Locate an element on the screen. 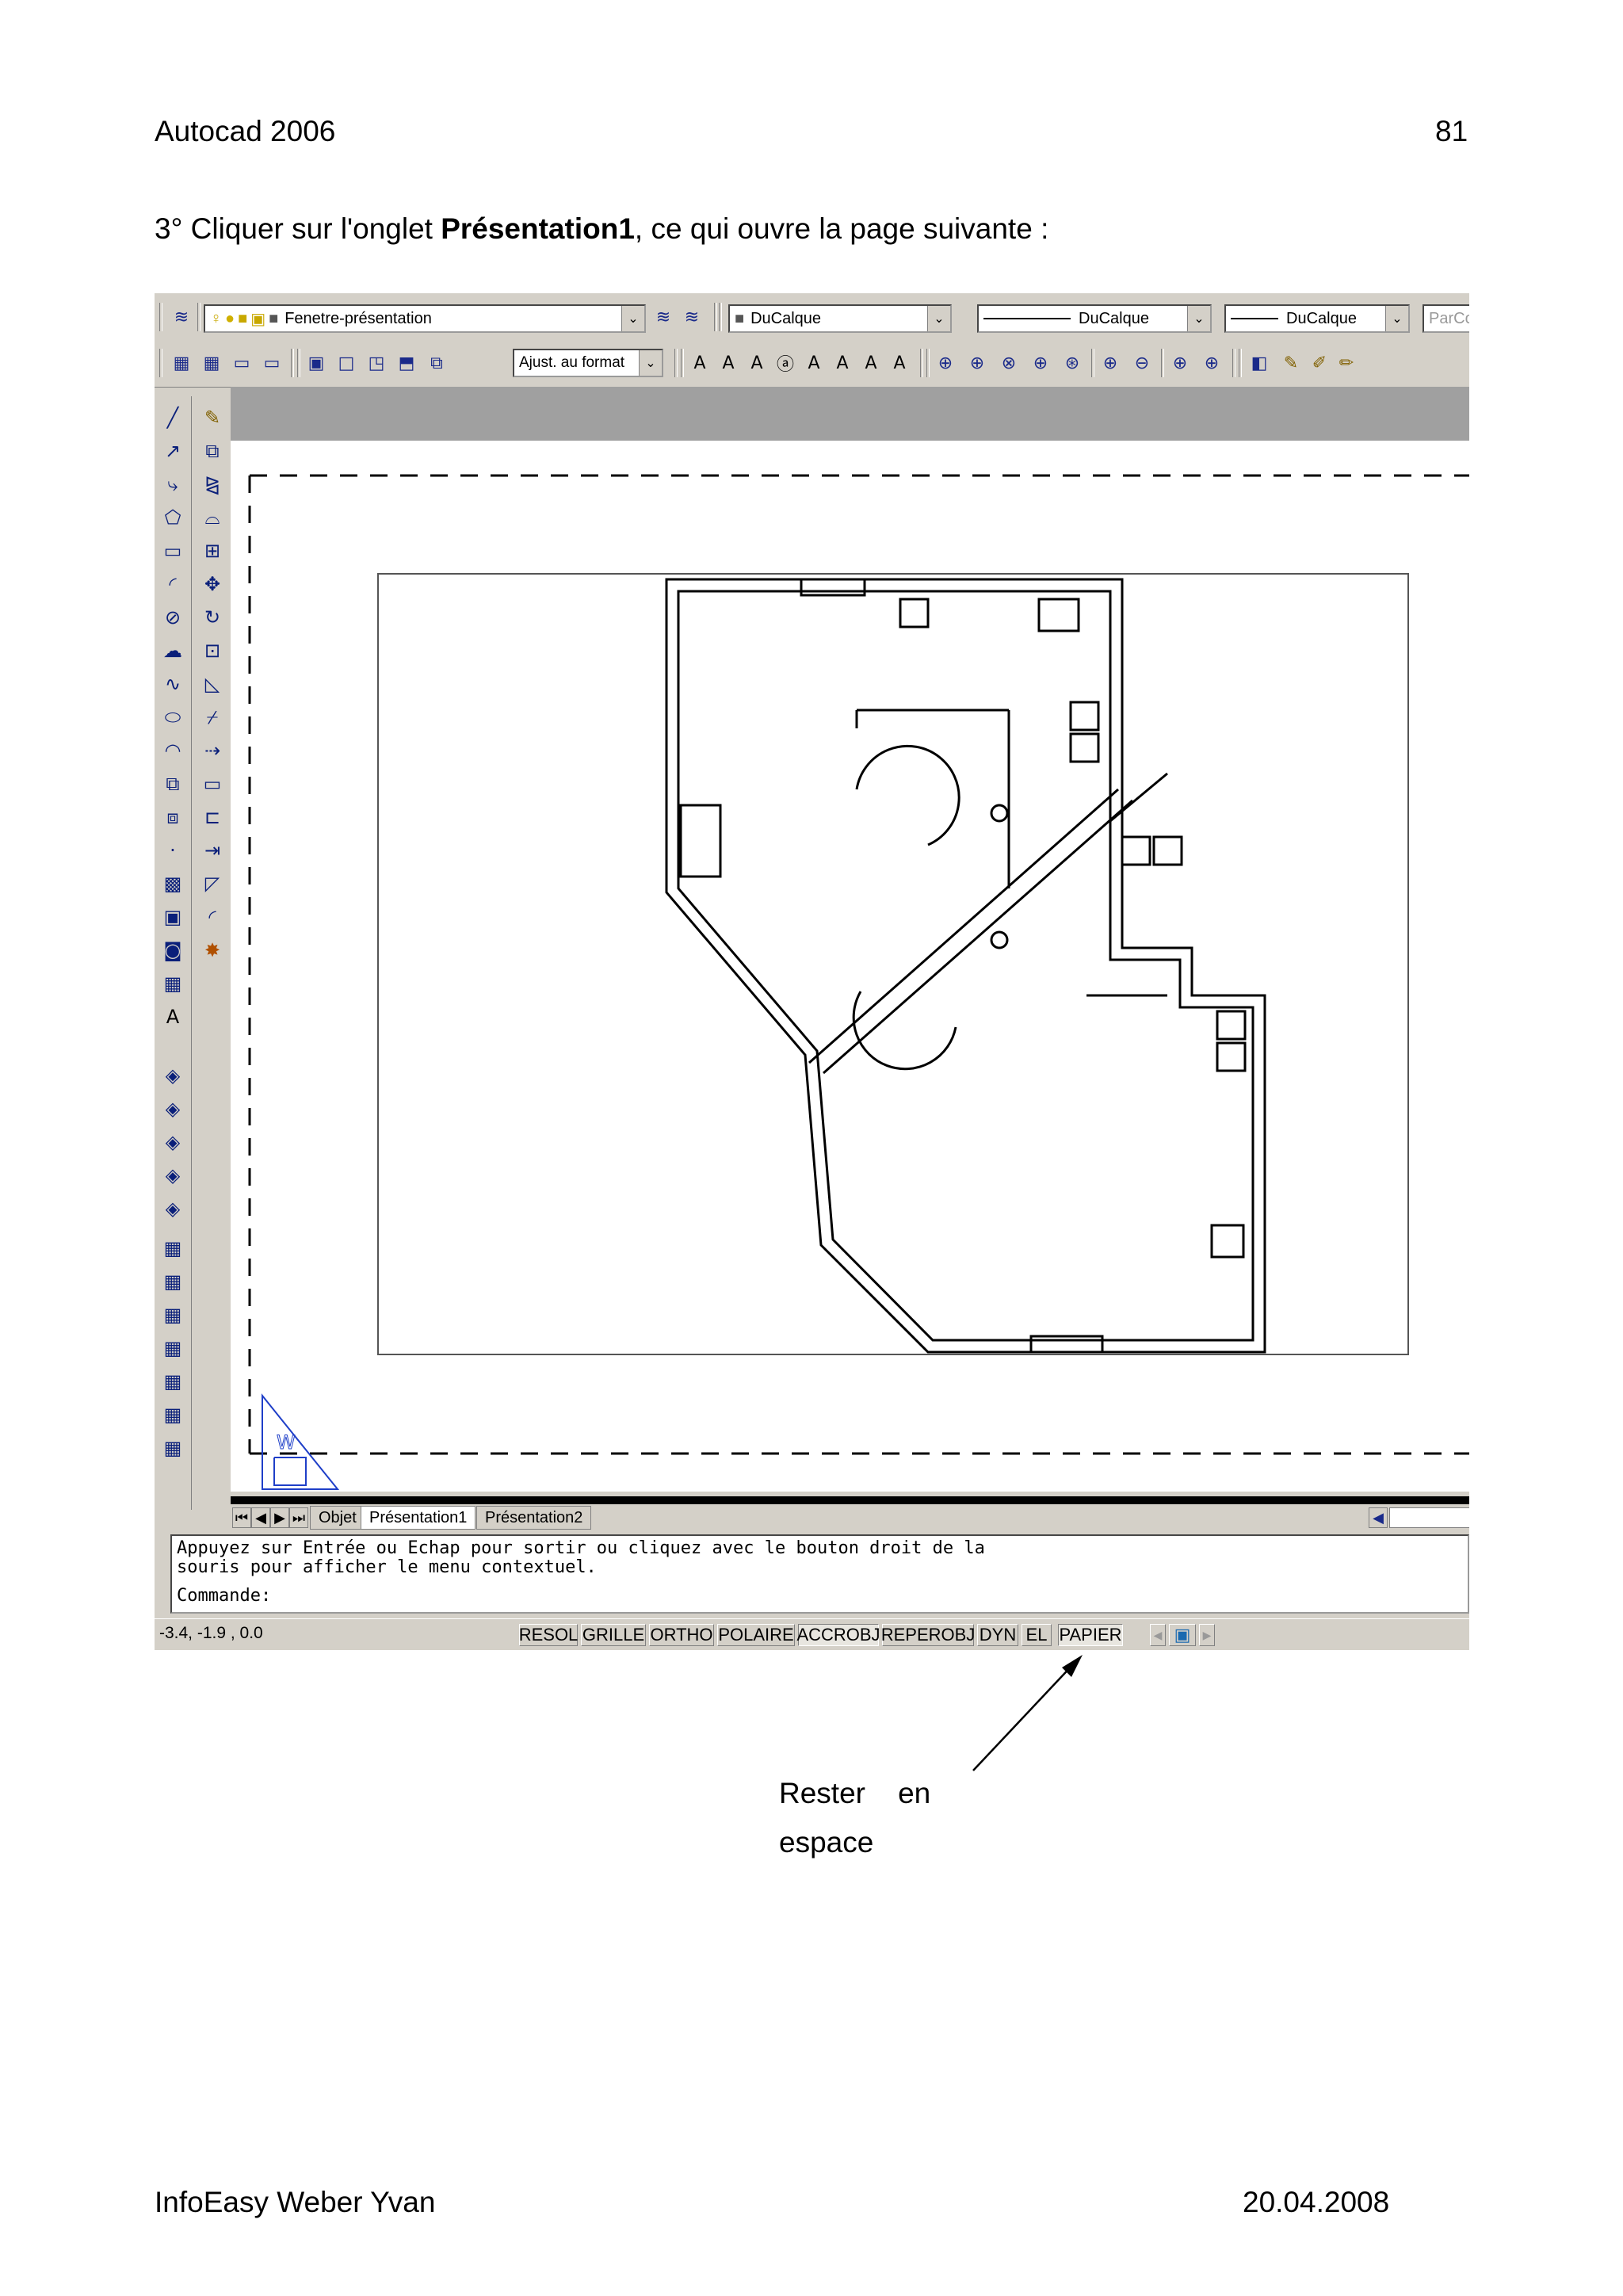  rectangle-icon: ▭ is located at coordinates (172, 550).